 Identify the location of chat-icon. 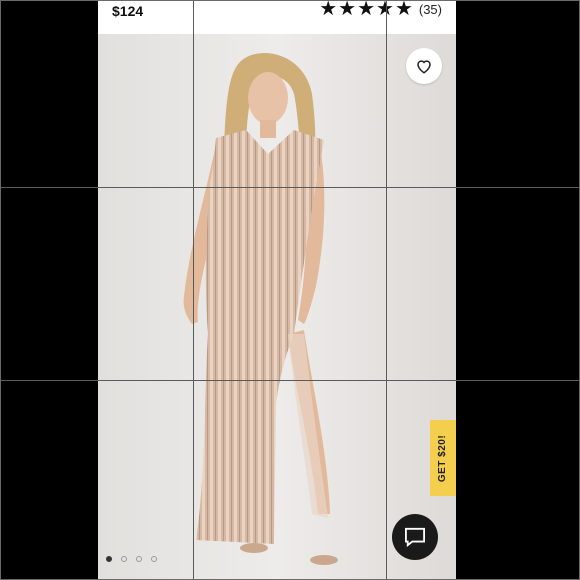
(415, 537).